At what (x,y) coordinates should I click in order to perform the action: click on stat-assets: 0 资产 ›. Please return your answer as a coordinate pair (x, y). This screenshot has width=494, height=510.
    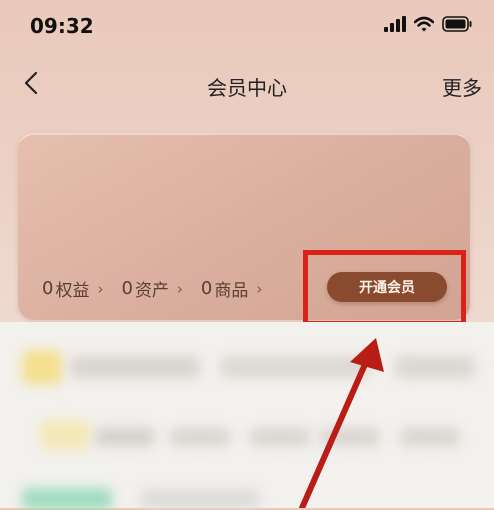
    Looking at the image, I should click on (151, 288).